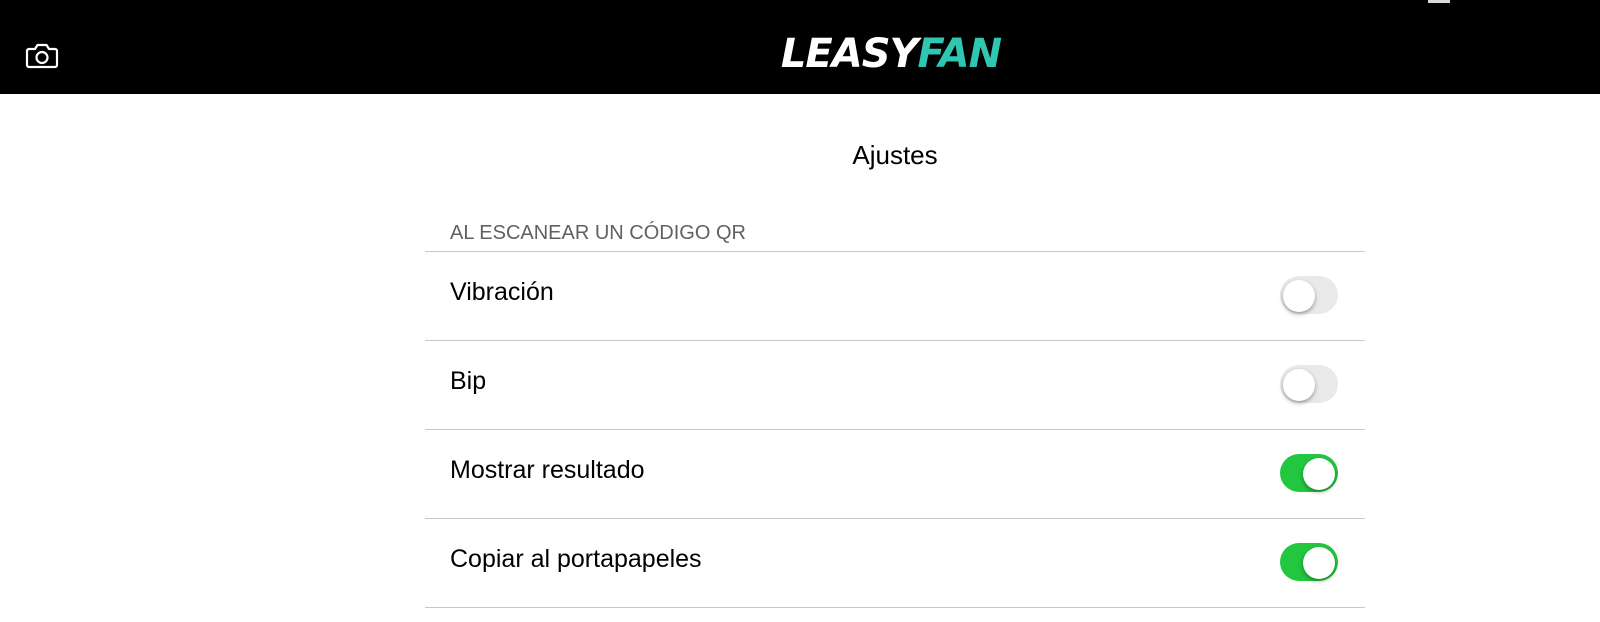 Image resolution: width=1600 pixels, height=622 pixels. Describe the element at coordinates (895, 236) in the screenshot. I see `section-header: AL ESCANEAR UN CÓDIGO QR` at that location.